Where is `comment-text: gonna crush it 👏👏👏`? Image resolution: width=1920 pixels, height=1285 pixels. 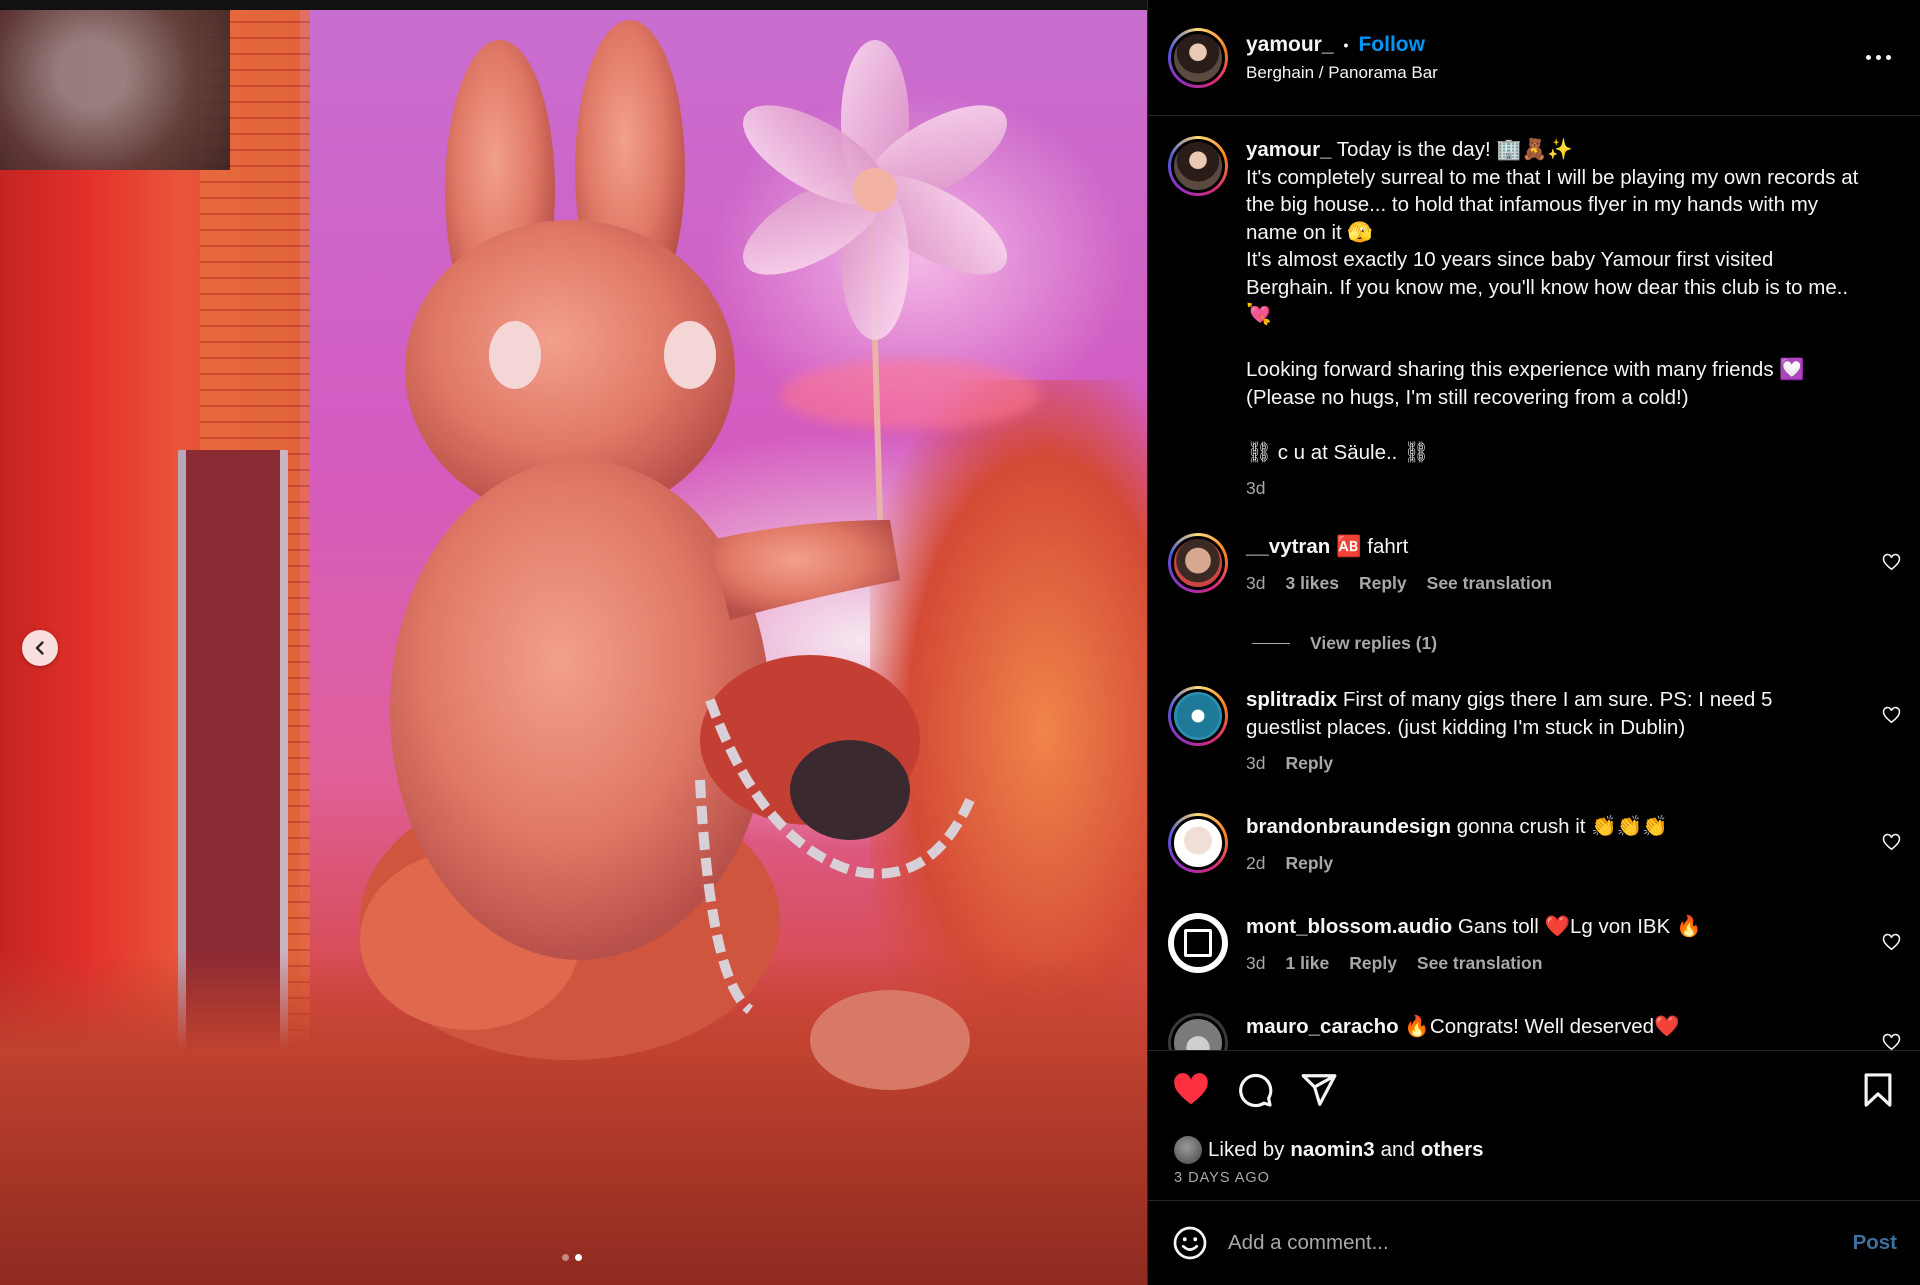 comment-text: gonna crush it 👏👏👏 is located at coordinates (1562, 826).